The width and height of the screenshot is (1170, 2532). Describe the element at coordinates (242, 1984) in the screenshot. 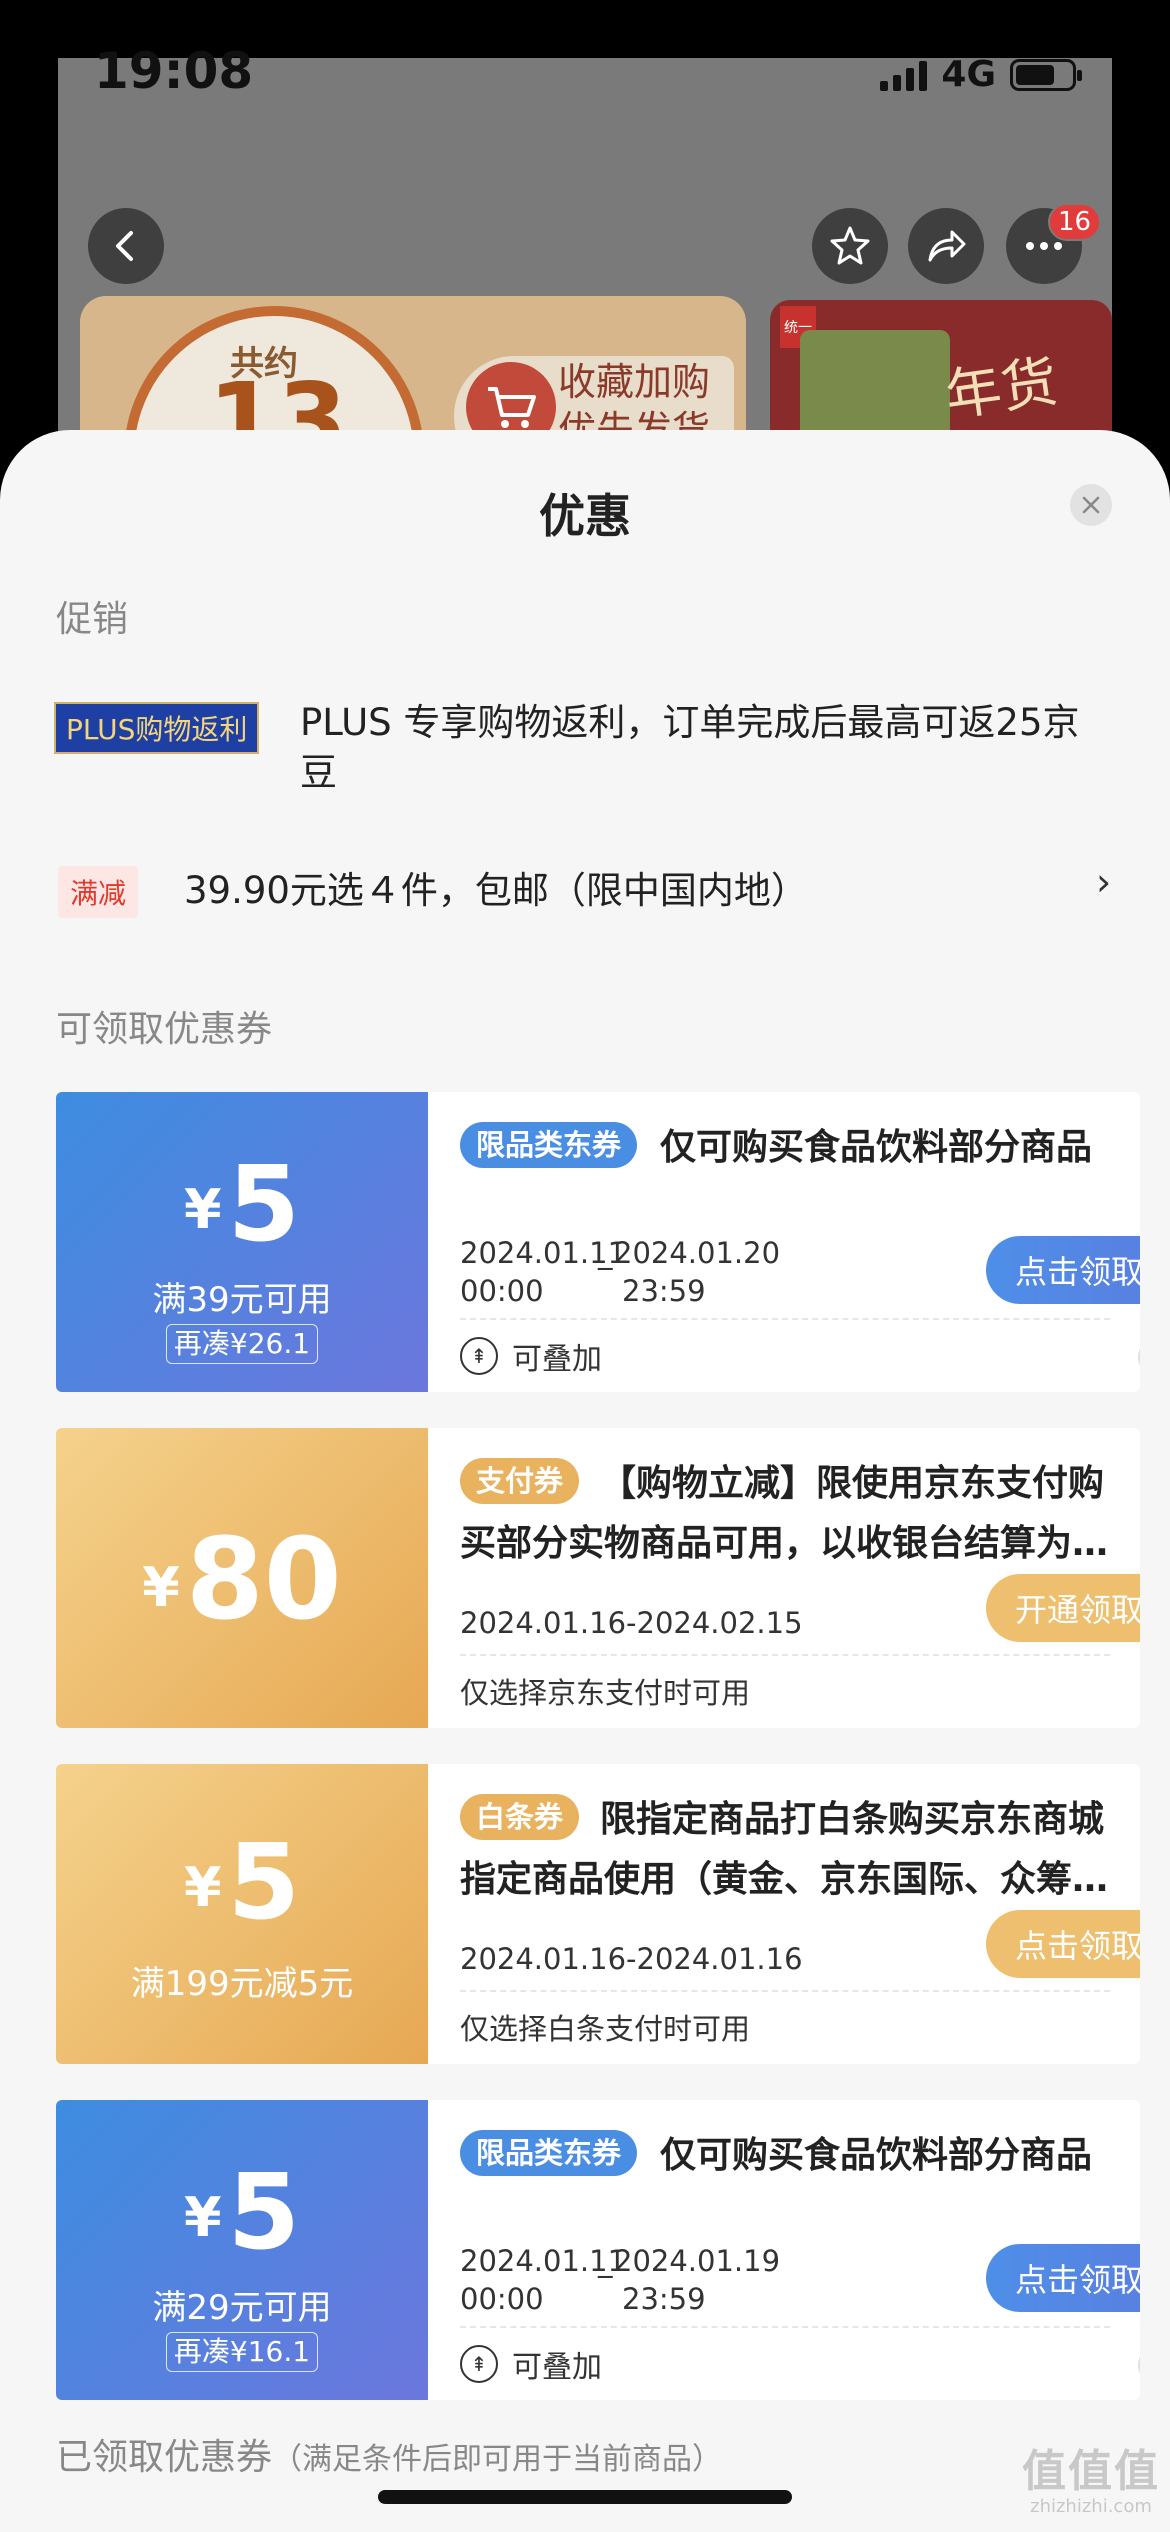

I see `coupon-condition: 满199元减5元` at that location.